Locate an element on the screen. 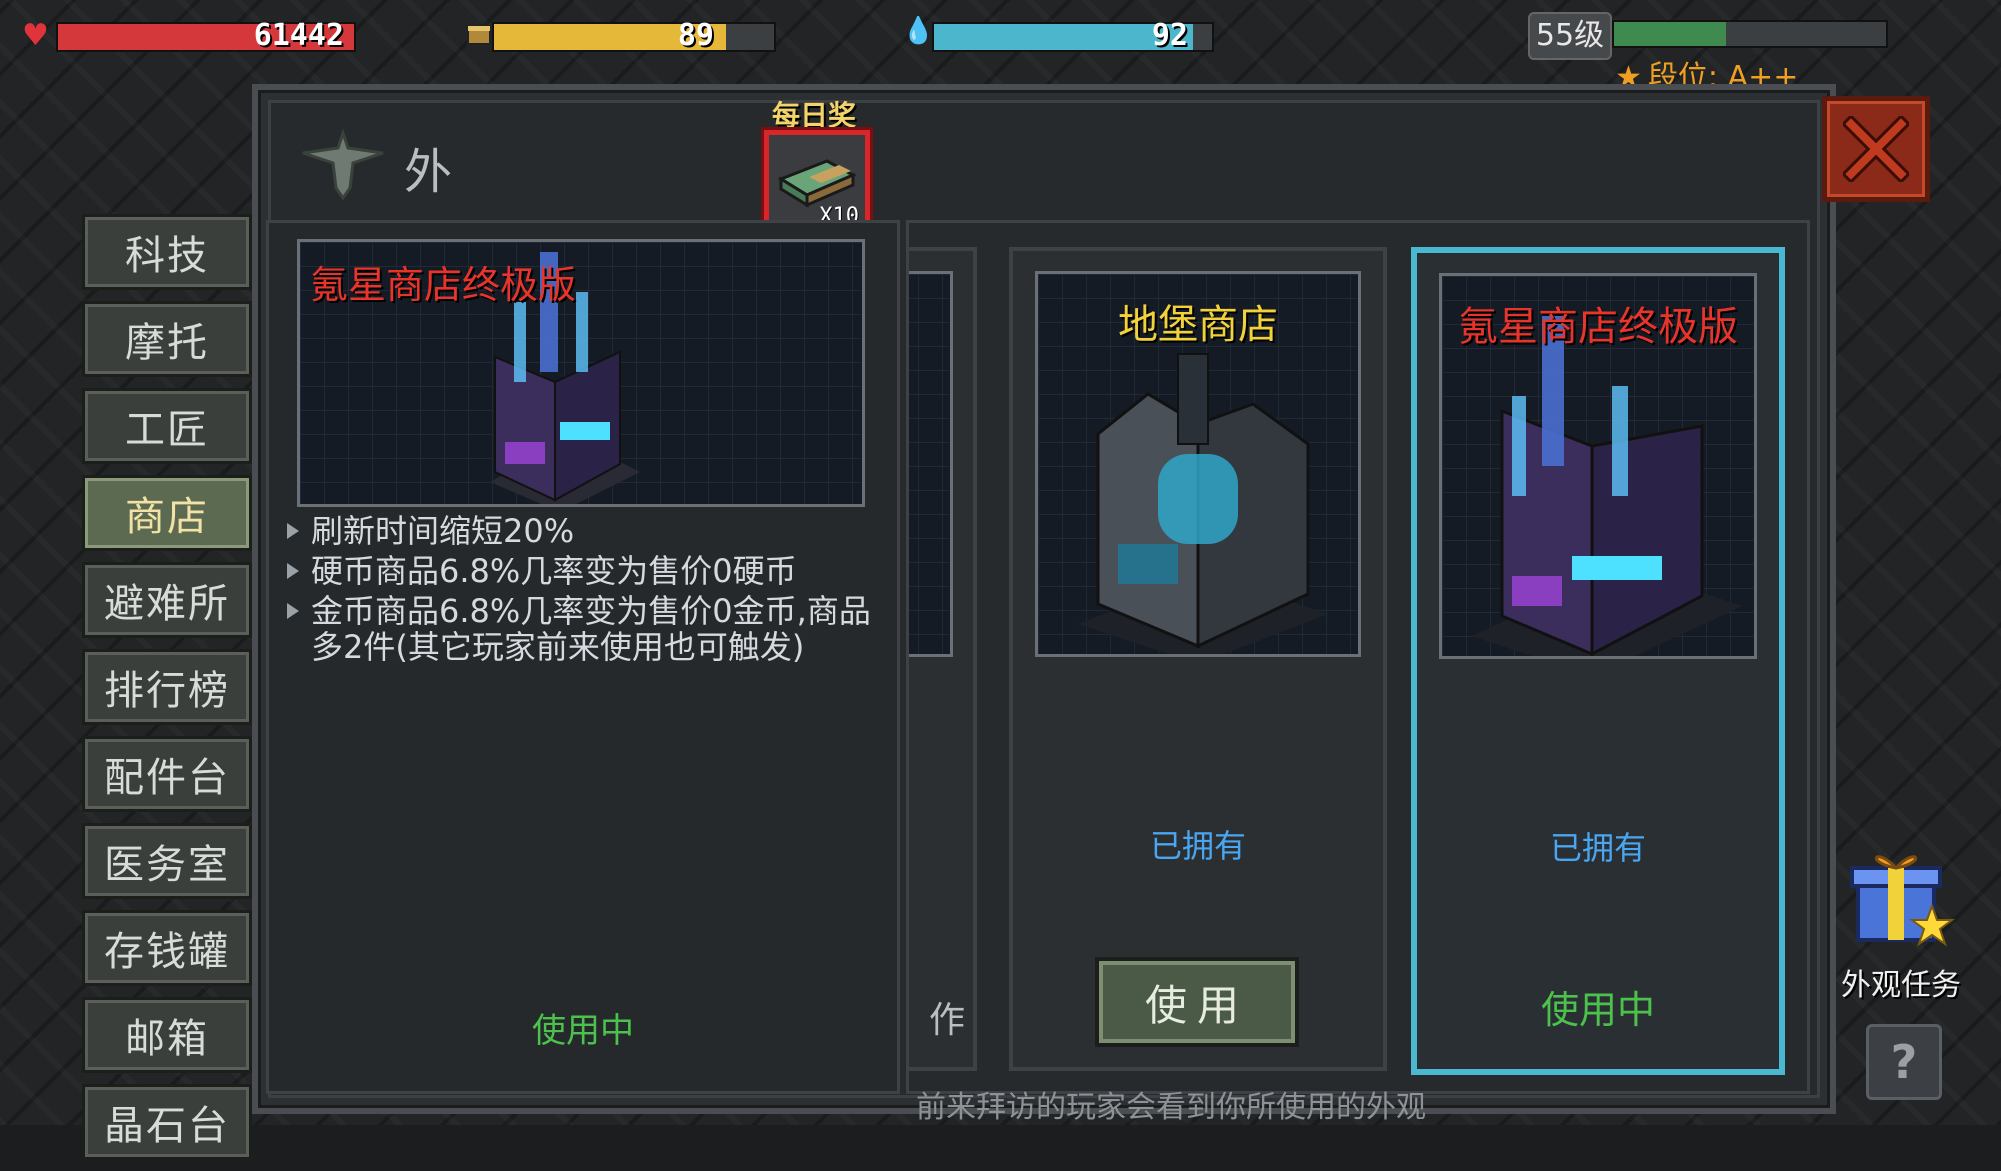  hp-value: 61442 is located at coordinates (298, 35).